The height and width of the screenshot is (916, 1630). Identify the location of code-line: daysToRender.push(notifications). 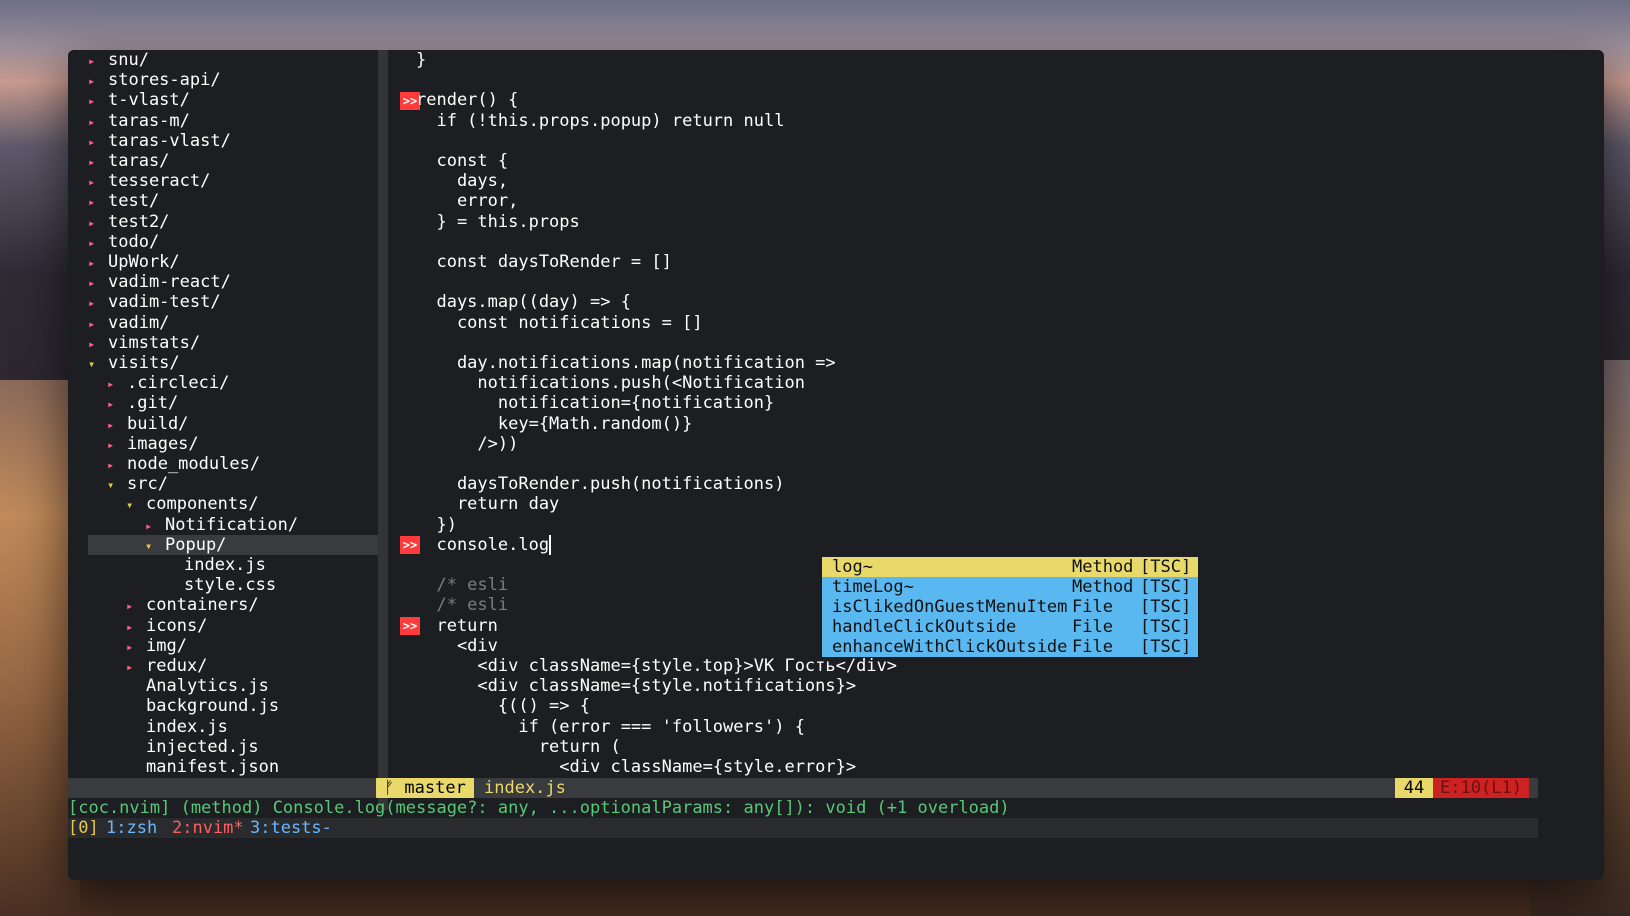
(600, 484).